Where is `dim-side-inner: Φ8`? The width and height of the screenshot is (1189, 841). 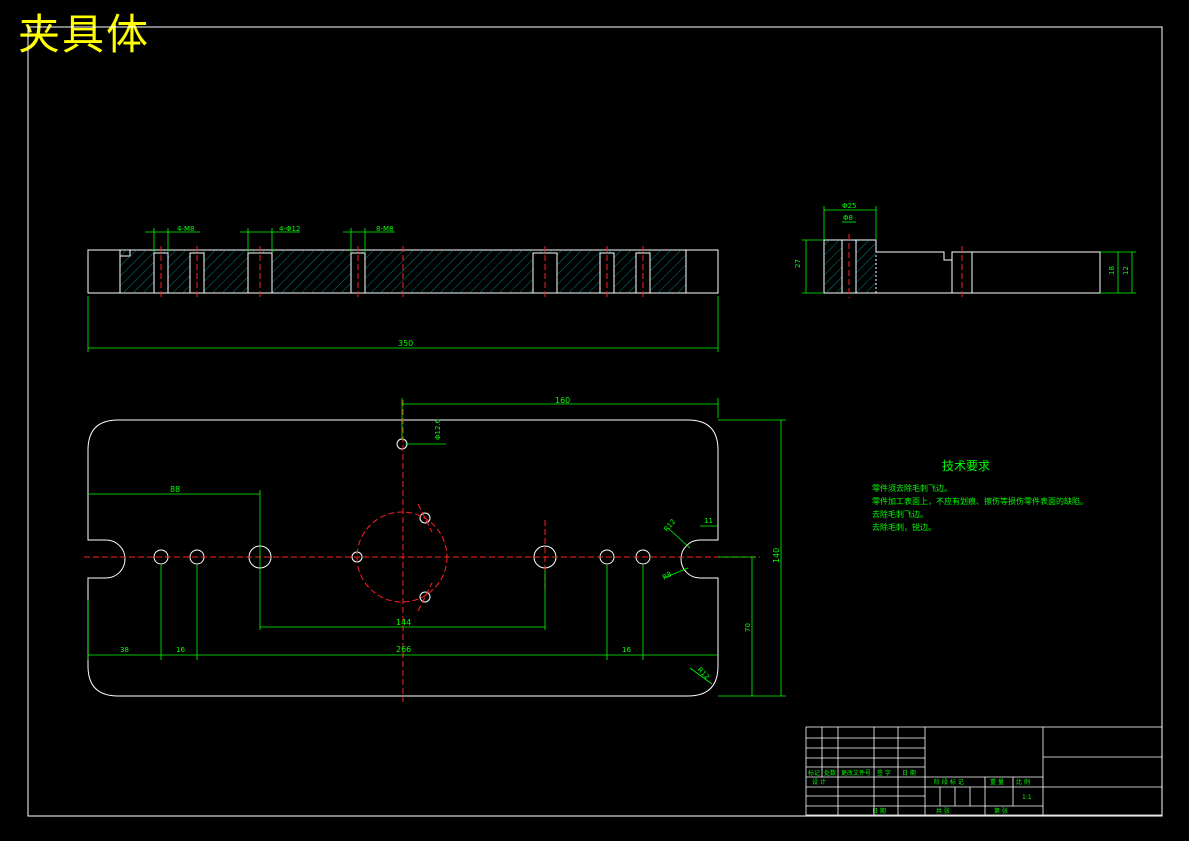 dim-side-inner: Φ8 is located at coordinates (848, 218).